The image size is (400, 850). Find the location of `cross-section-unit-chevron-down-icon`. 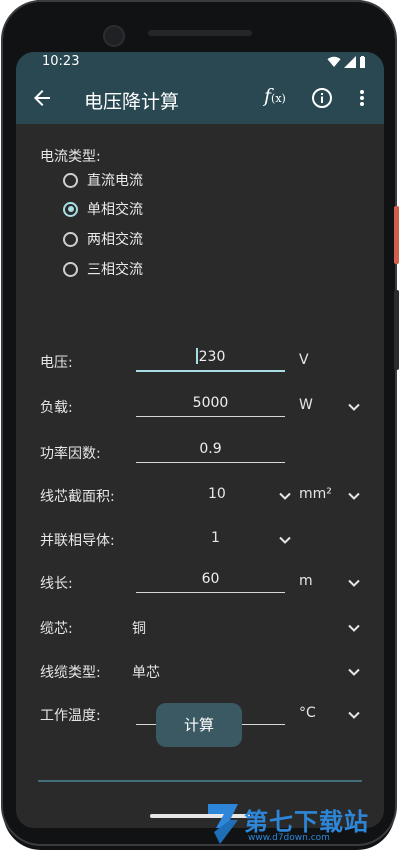

cross-section-unit-chevron-down-icon is located at coordinates (354, 496).